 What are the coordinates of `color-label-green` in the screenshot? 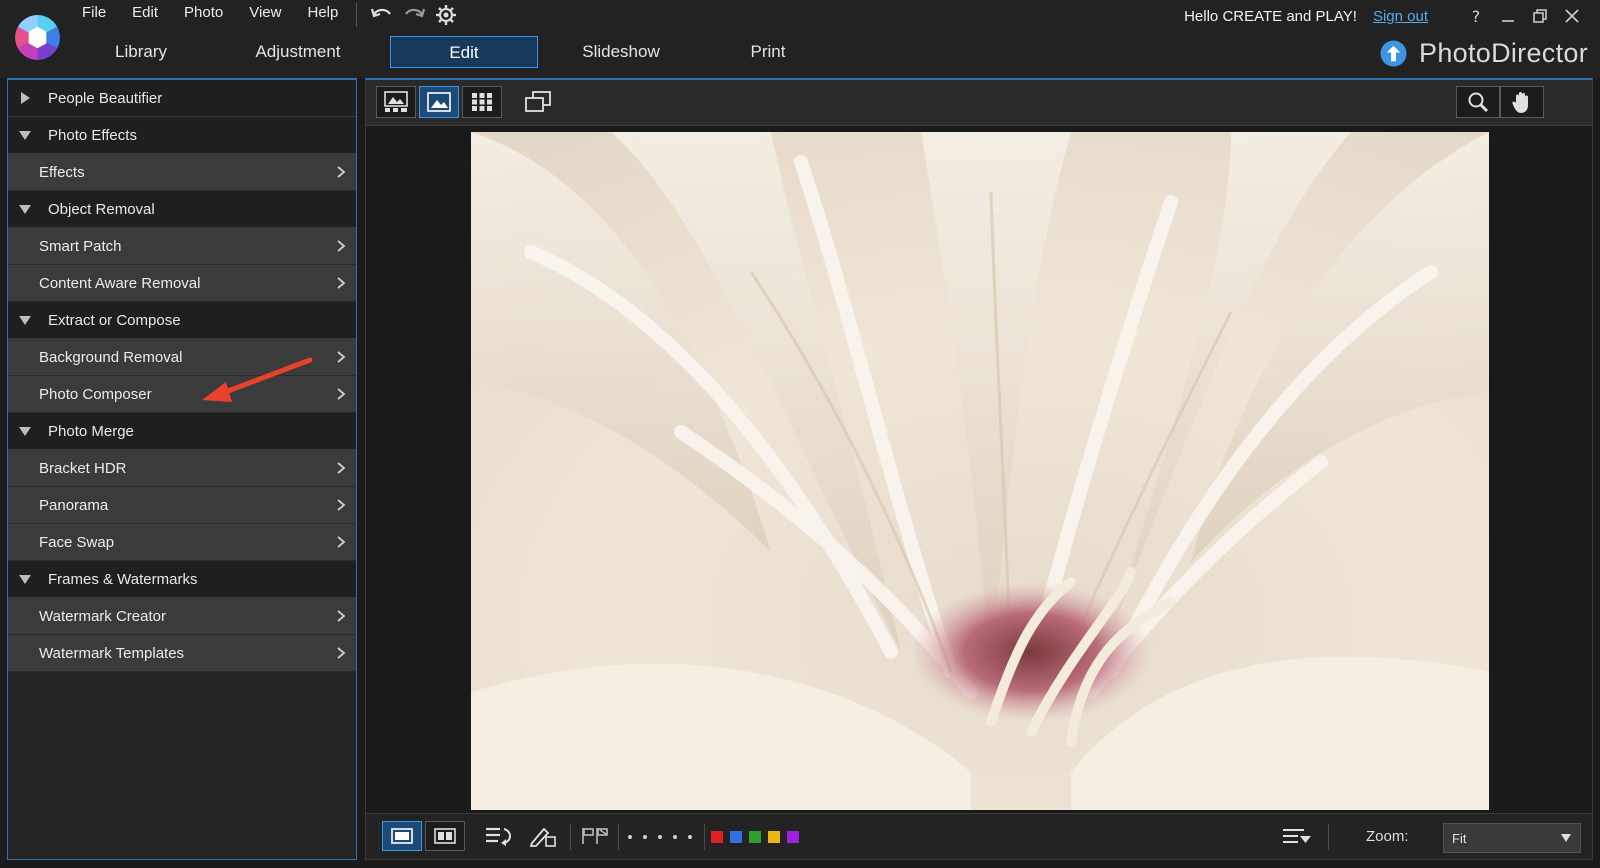 It's located at (755, 837).